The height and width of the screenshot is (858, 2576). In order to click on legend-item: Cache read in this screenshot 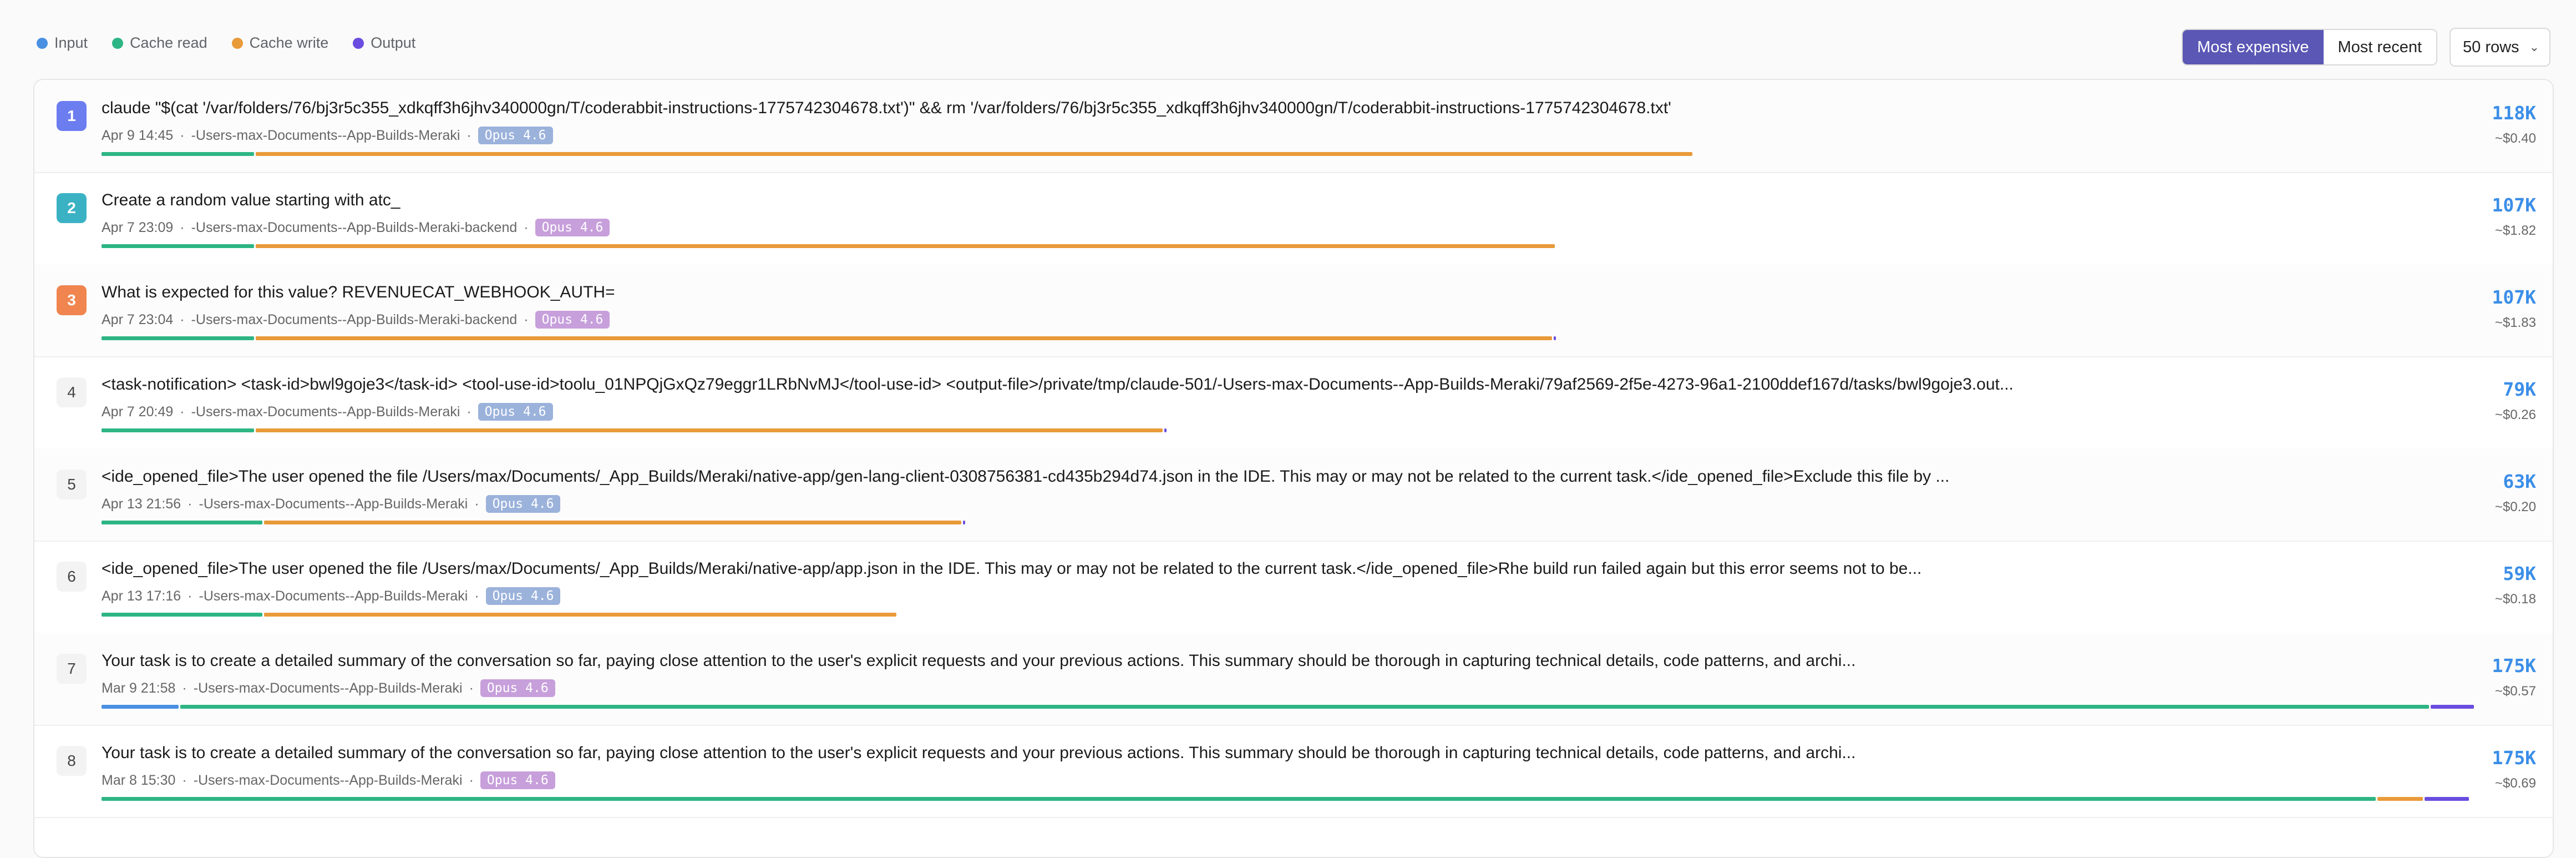, I will do `click(159, 43)`.